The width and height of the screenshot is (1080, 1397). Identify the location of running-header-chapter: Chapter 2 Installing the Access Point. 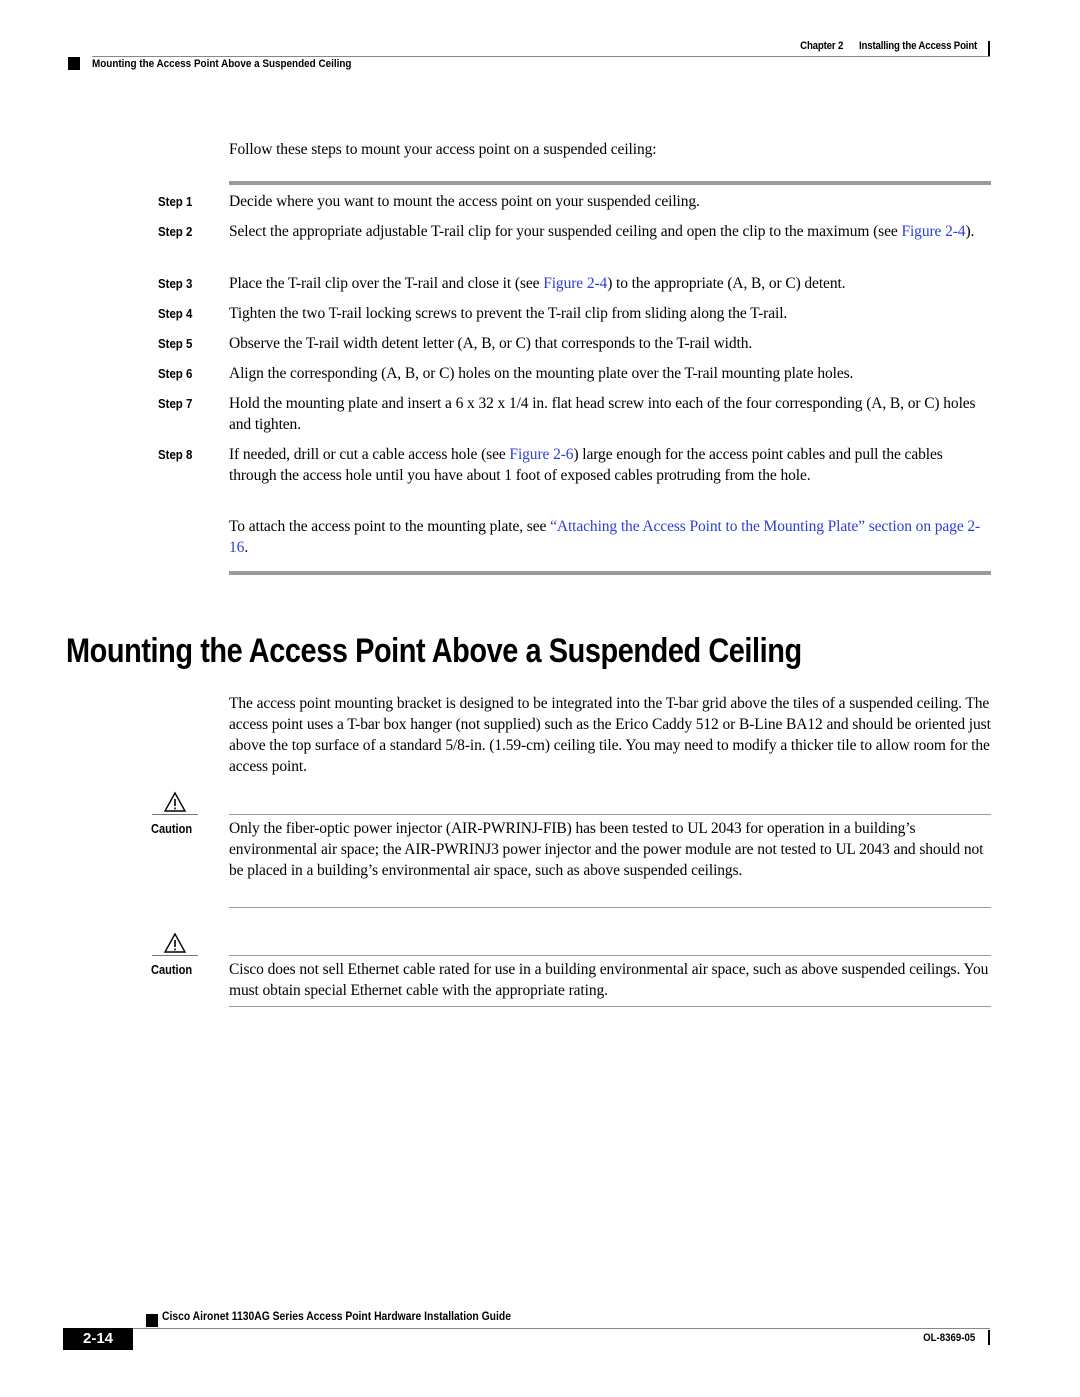
(888, 46).